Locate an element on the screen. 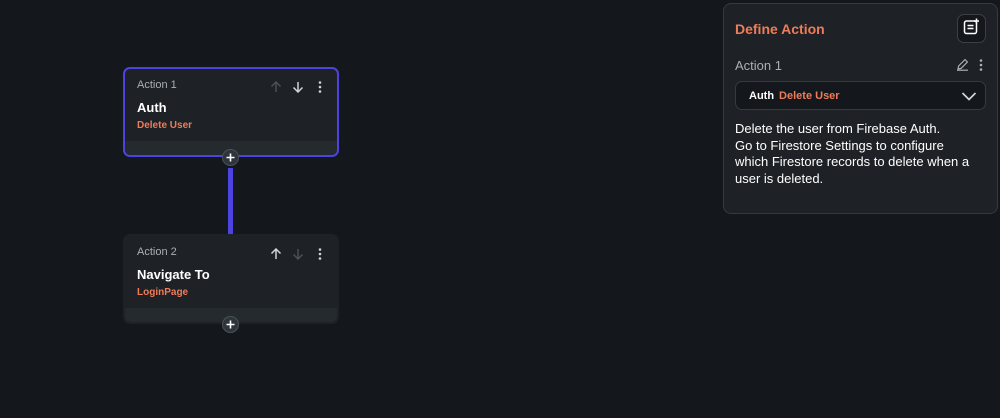  add-note-button is located at coordinates (971, 28).